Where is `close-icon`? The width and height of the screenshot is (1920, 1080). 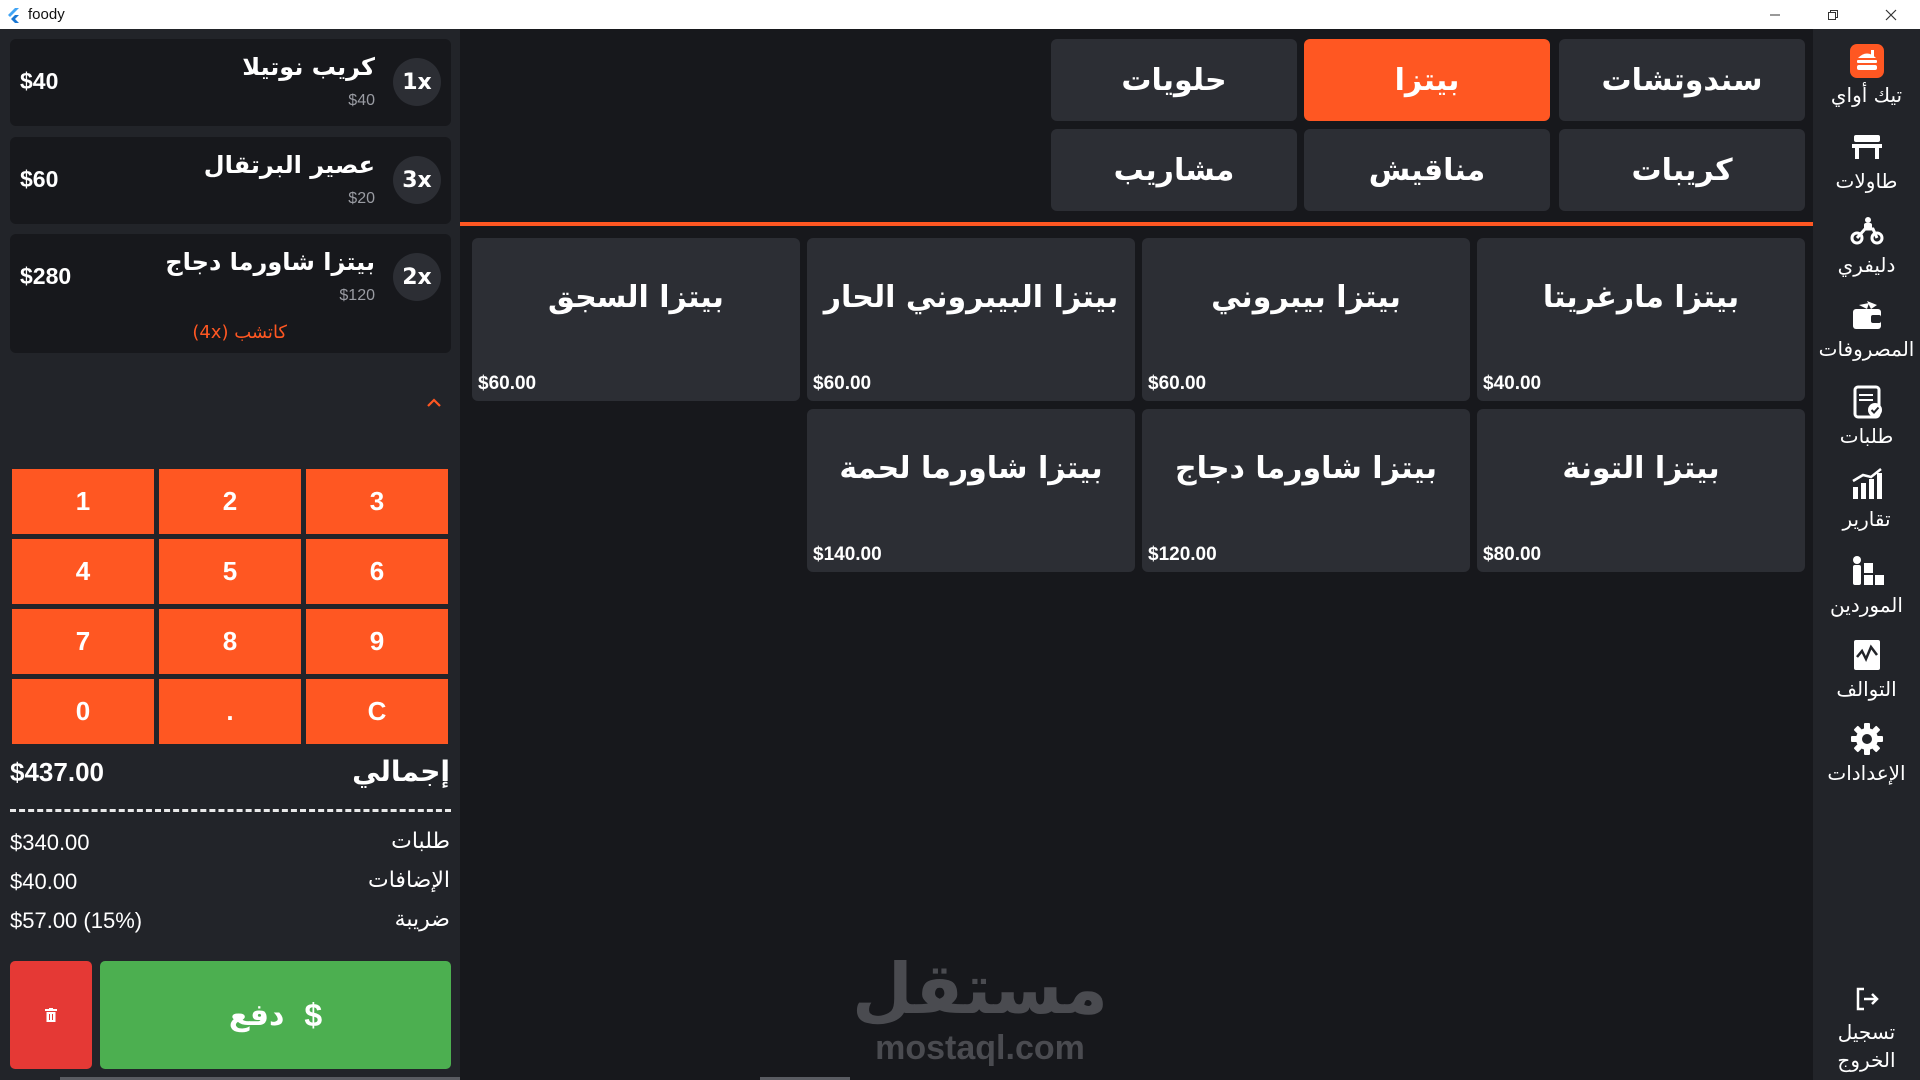 close-icon is located at coordinates (1891, 14).